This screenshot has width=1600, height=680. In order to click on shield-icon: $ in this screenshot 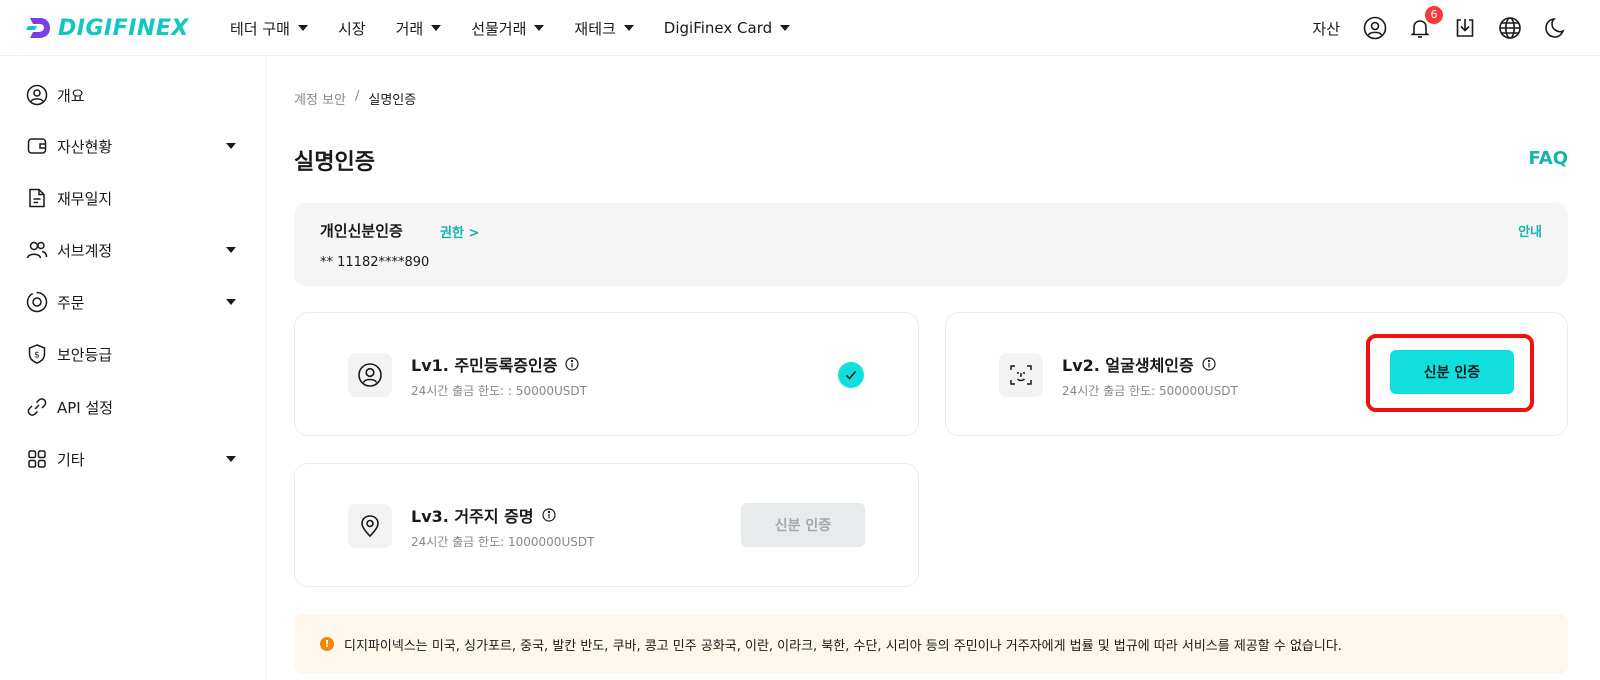, I will do `click(37, 354)`.